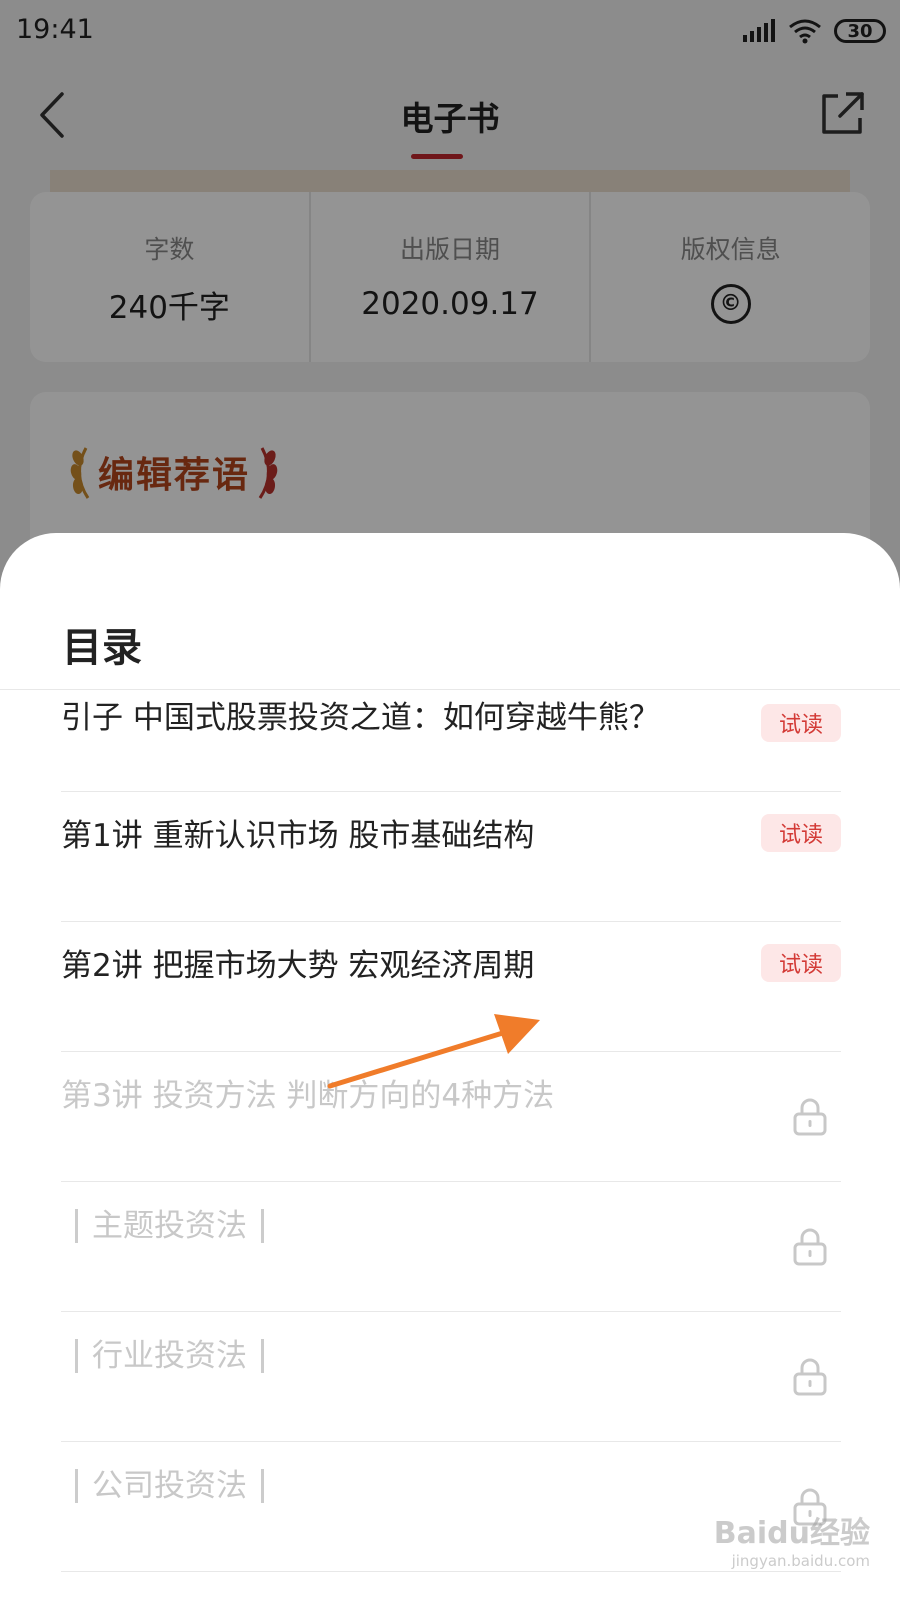  Describe the element at coordinates (451, 741) in the screenshot. I see `toc-item: 引子 中国式股票投资之道：如何穿越牛熊？ 试读` at that location.